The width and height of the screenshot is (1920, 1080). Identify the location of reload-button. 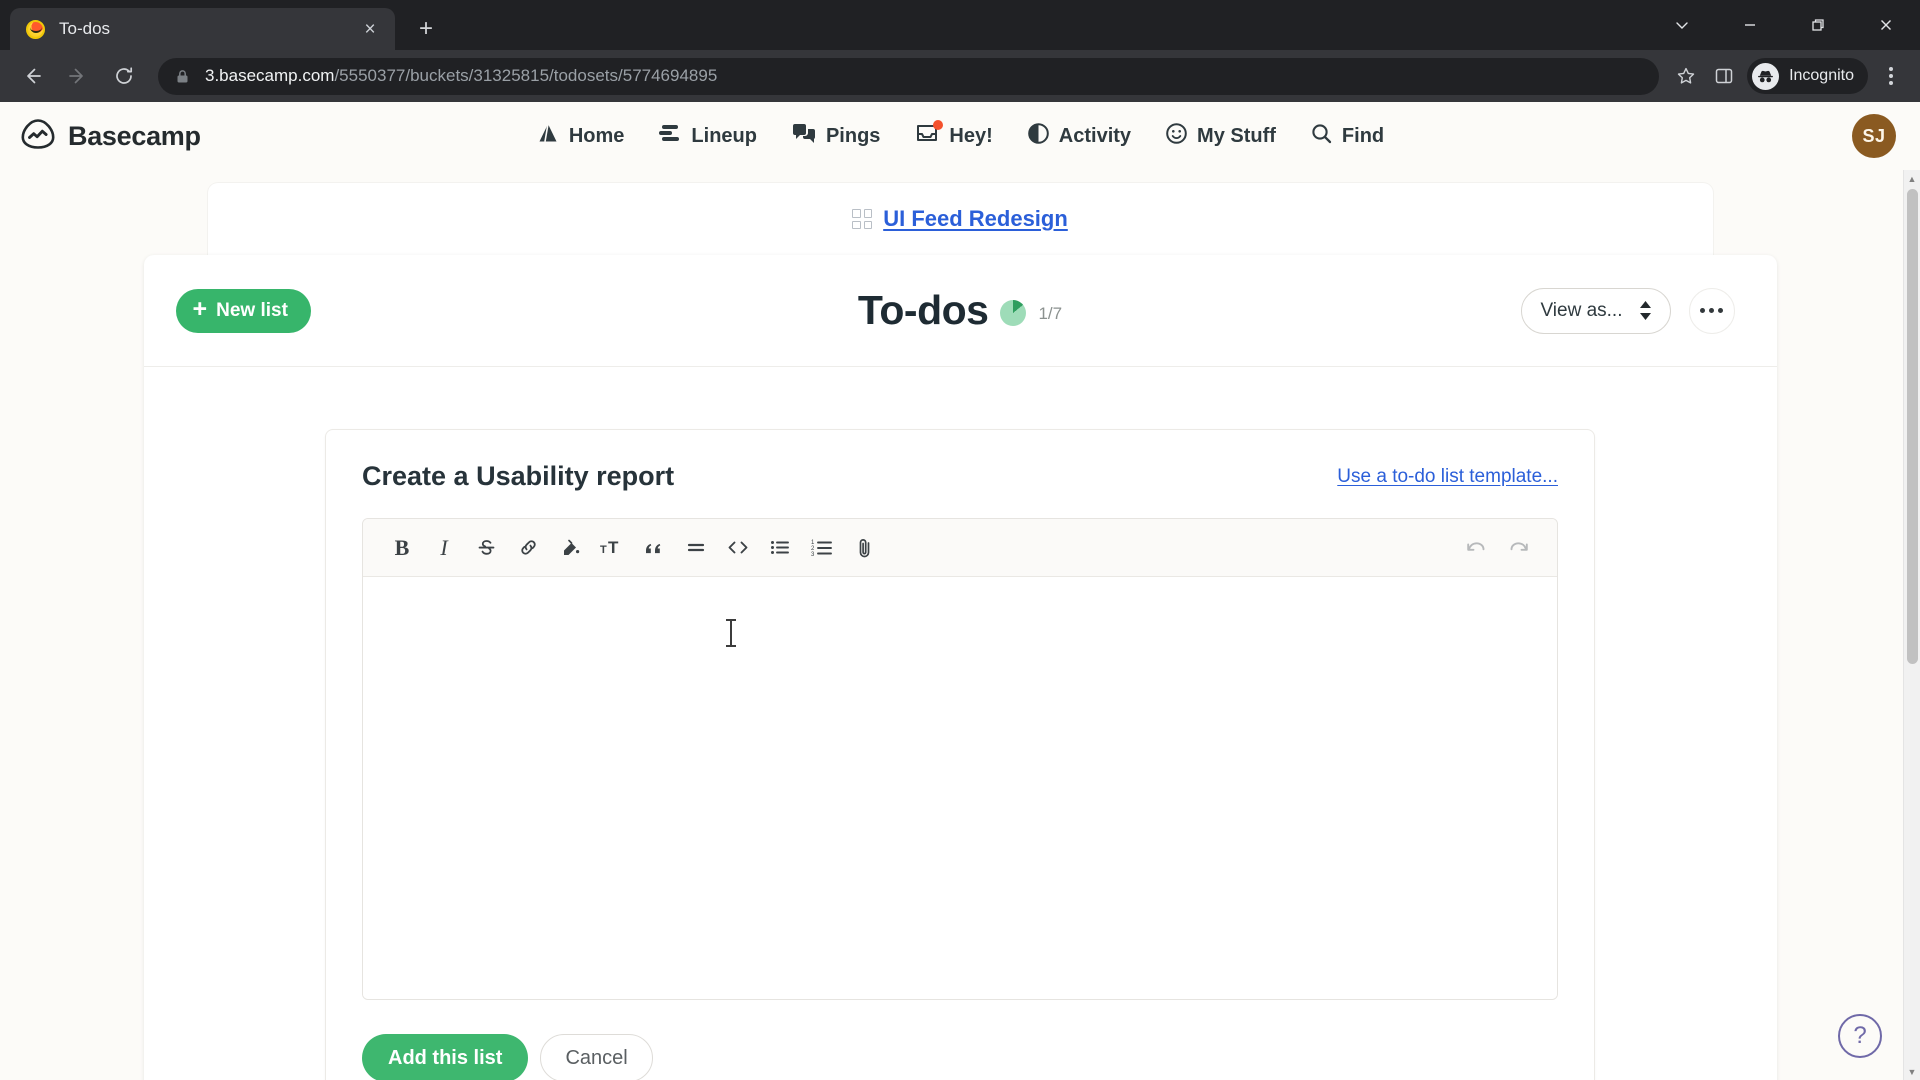
(124, 76).